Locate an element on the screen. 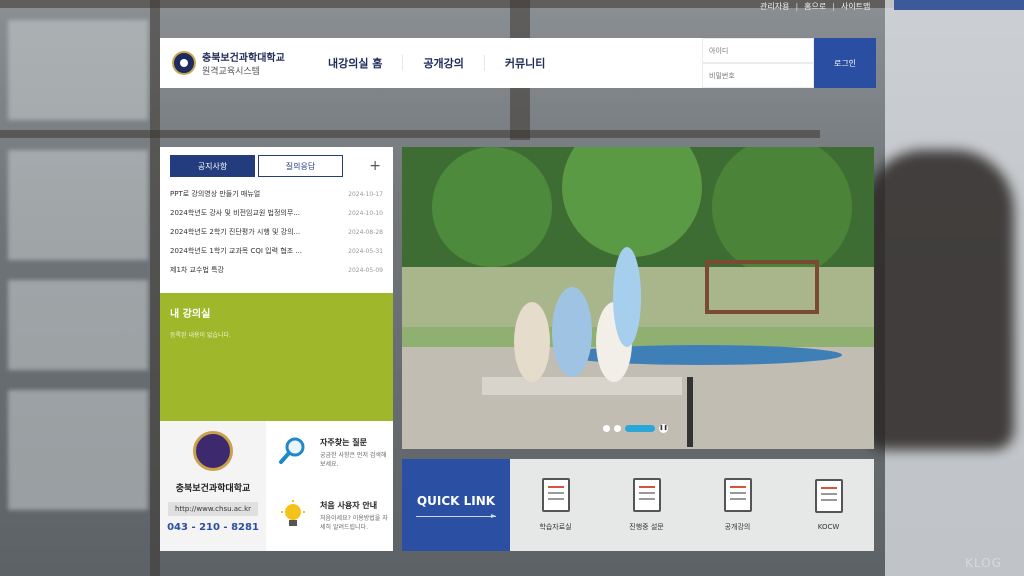  pause-icon: ❚❚ is located at coordinates (663, 428).